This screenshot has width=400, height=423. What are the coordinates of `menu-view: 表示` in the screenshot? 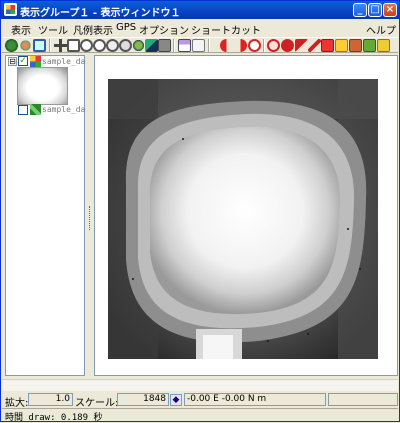 It's located at (21, 29).